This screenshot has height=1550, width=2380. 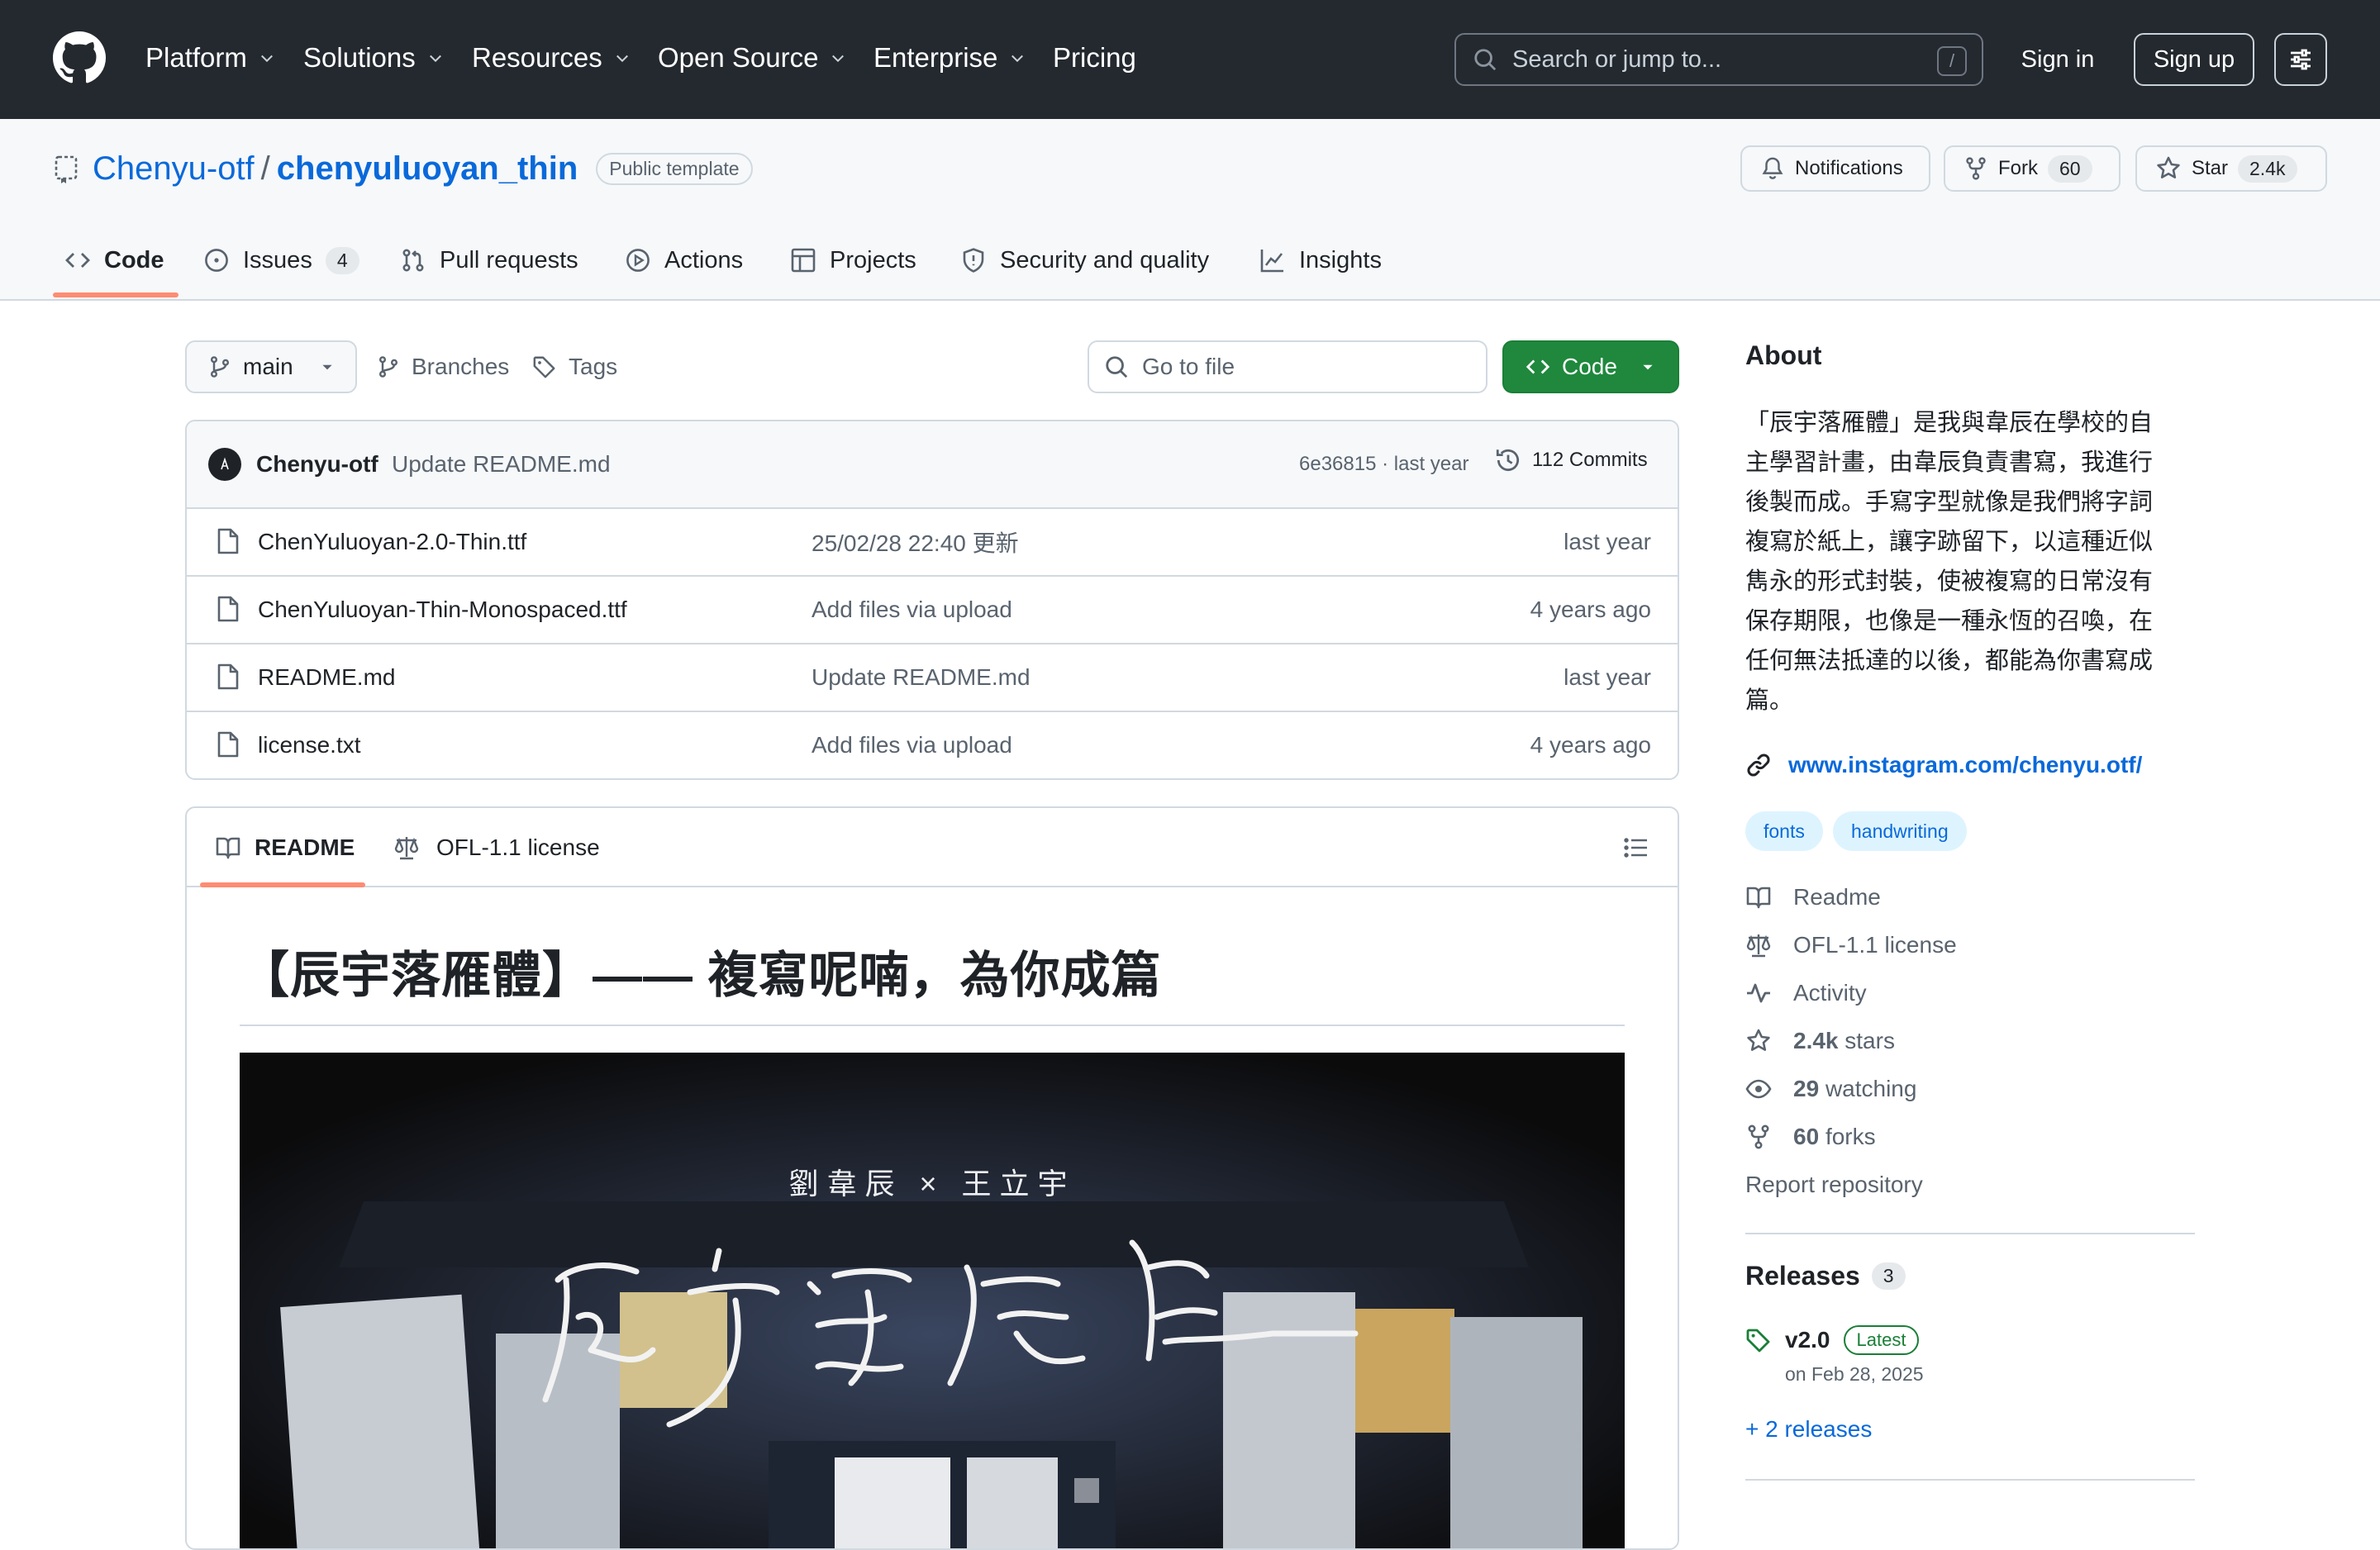 What do you see at coordinates (1813, 897) in the screenshot?
I see `sidebar-item-readme: Readme` at bounding box center [1813, 897].